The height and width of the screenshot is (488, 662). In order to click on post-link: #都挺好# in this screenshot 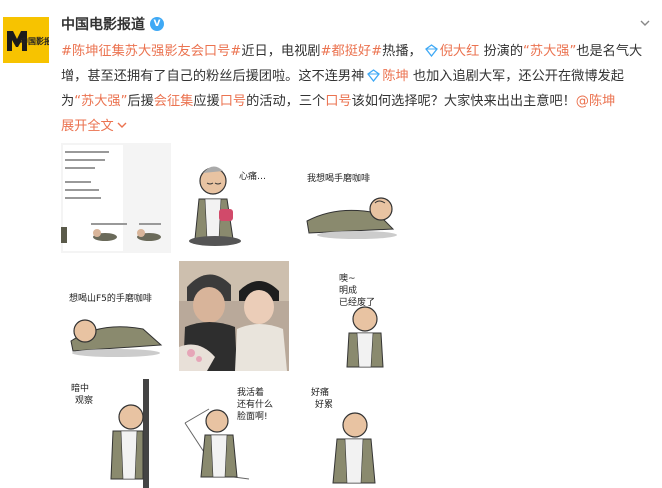, I will do `click(351, 51)`.